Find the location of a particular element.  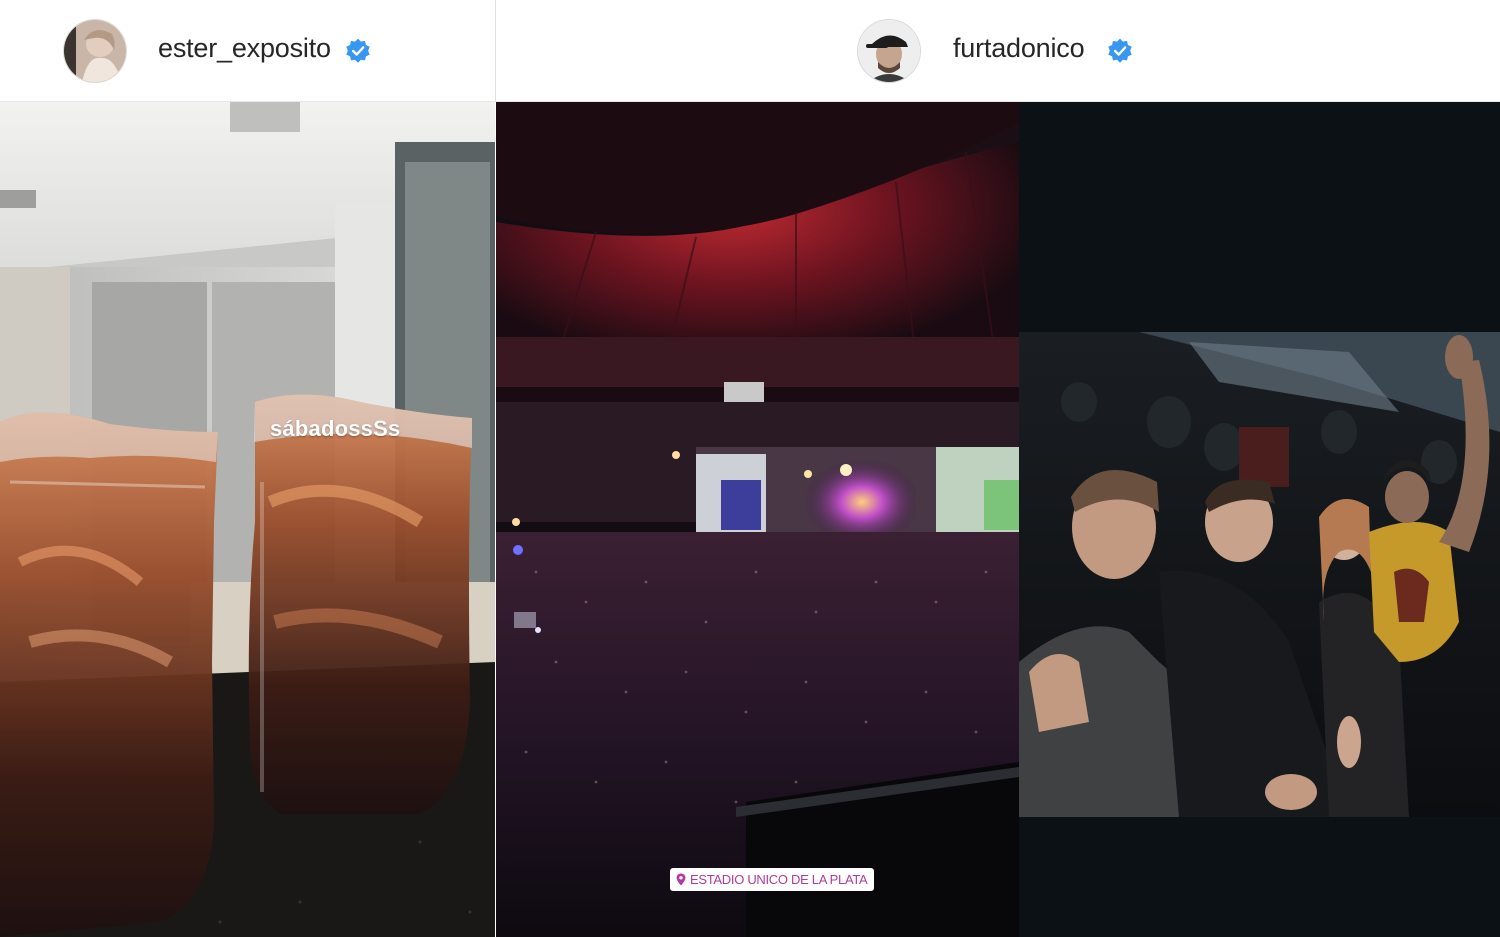

story-header-ester: ester_exposito is located at coordinates (248, 51).